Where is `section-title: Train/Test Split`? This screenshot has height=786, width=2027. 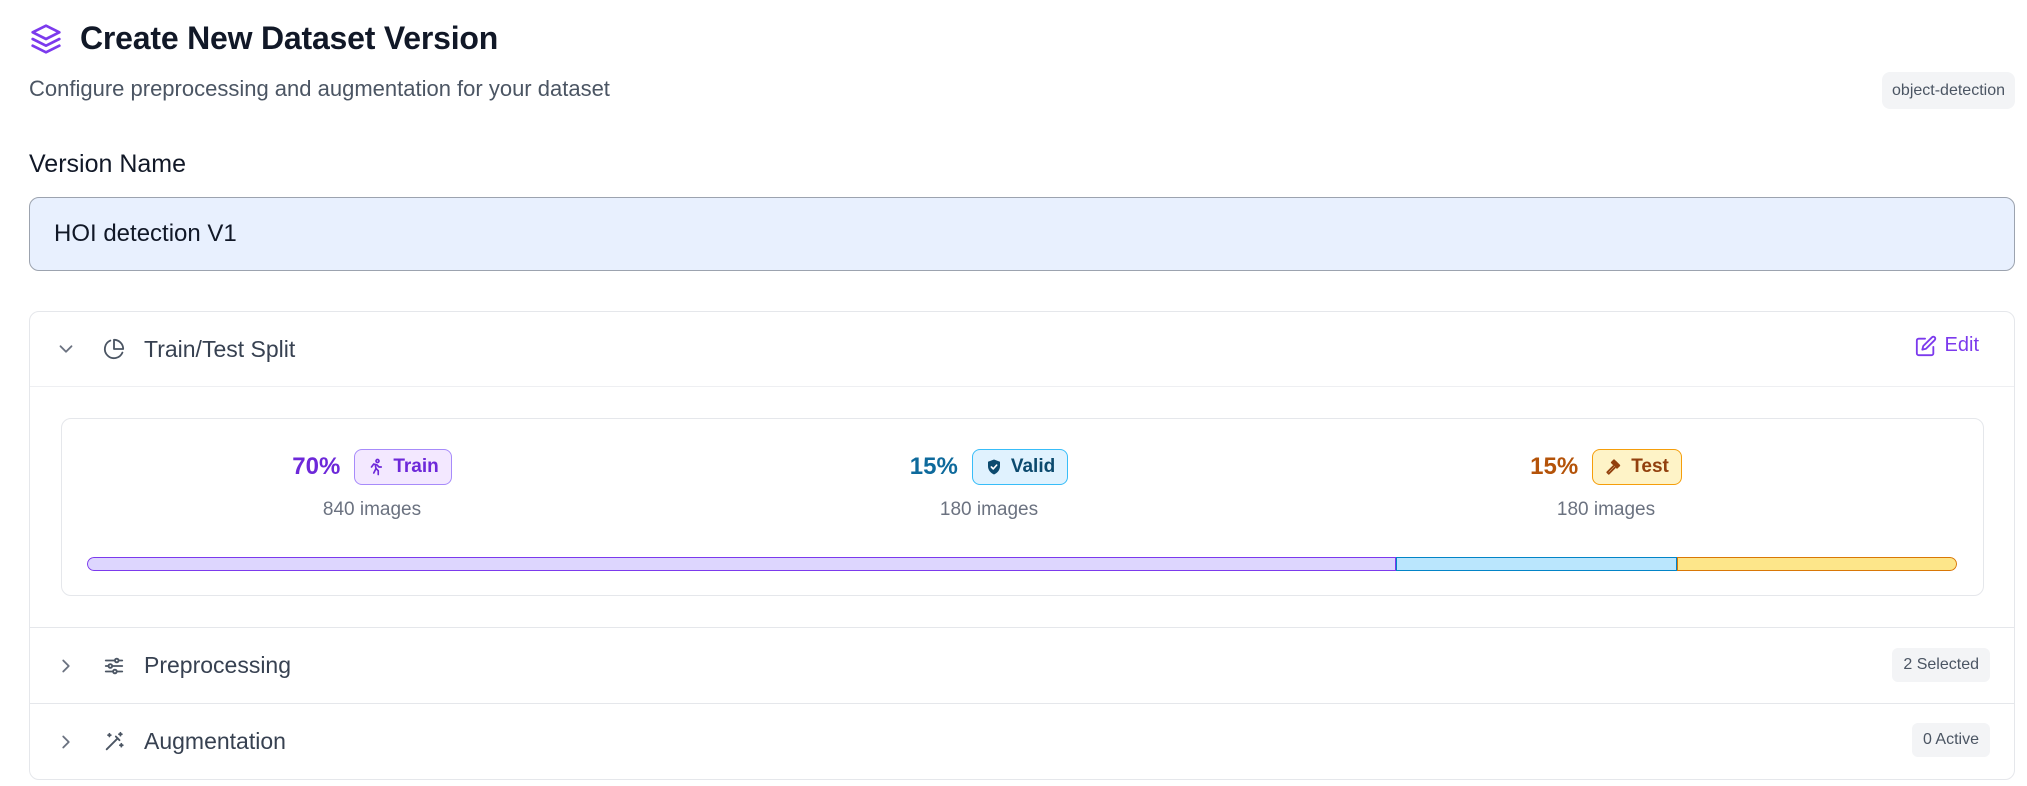 section-title: Train/Test Split is located at coordinates (220, 348).